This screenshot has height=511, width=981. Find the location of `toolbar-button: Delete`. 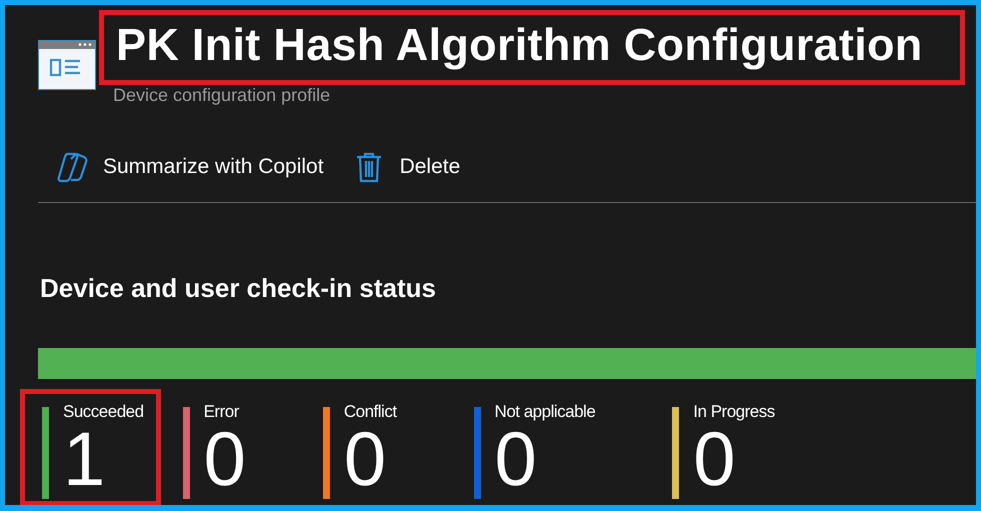

toolbar-button: Delete is located at coordinates (406, 167).